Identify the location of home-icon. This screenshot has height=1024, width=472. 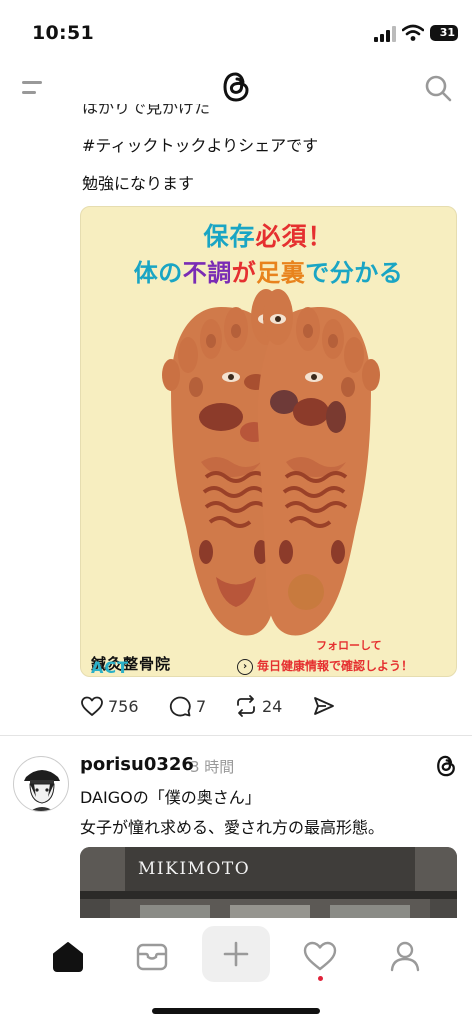
(68, 956).